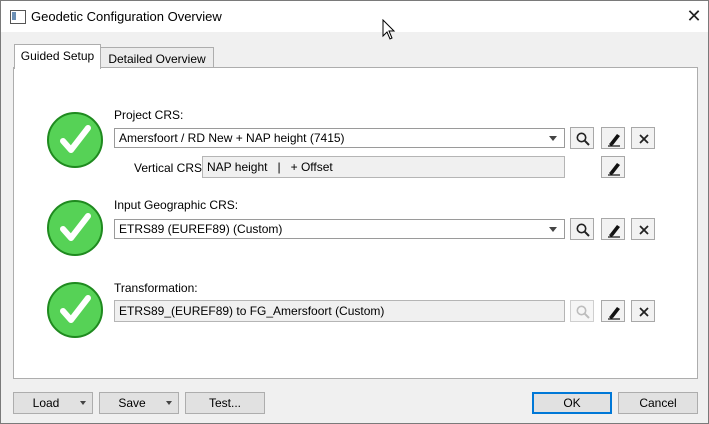 The width and height of the screenshot is (709, 424). I want to click on transformation-status-check-icon, so click(75, 310).